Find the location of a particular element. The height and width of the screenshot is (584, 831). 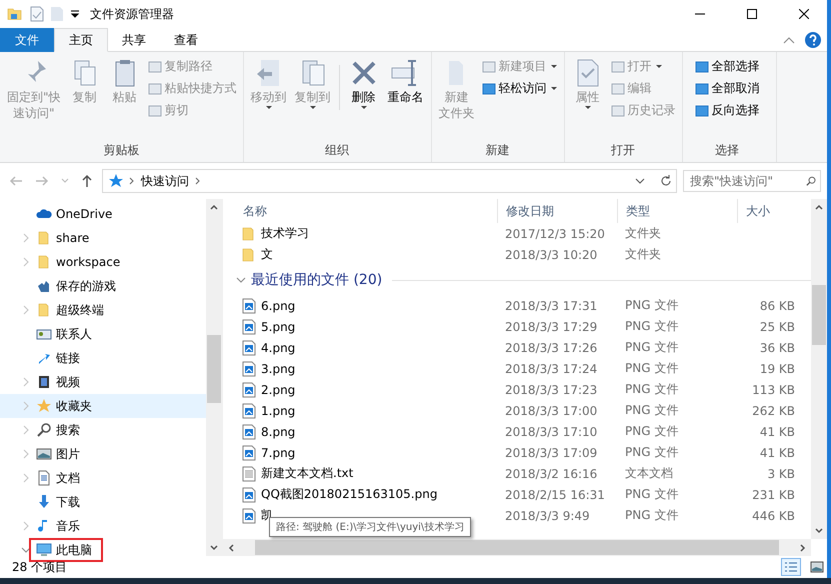

modified-date: 2018/3/2 16:16 is located at coordinates (551, 473).